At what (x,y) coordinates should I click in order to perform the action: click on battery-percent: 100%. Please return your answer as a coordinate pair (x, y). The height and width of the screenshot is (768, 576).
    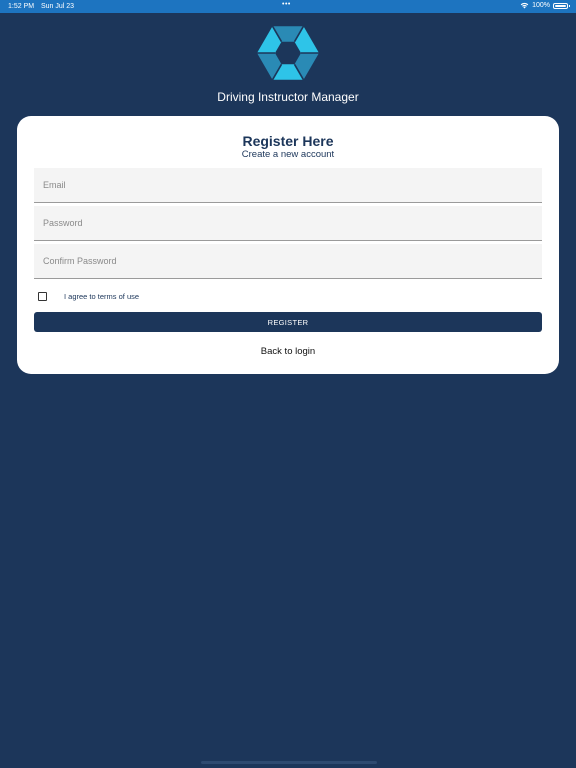
    Looking at the image, I should click on (541, 5).